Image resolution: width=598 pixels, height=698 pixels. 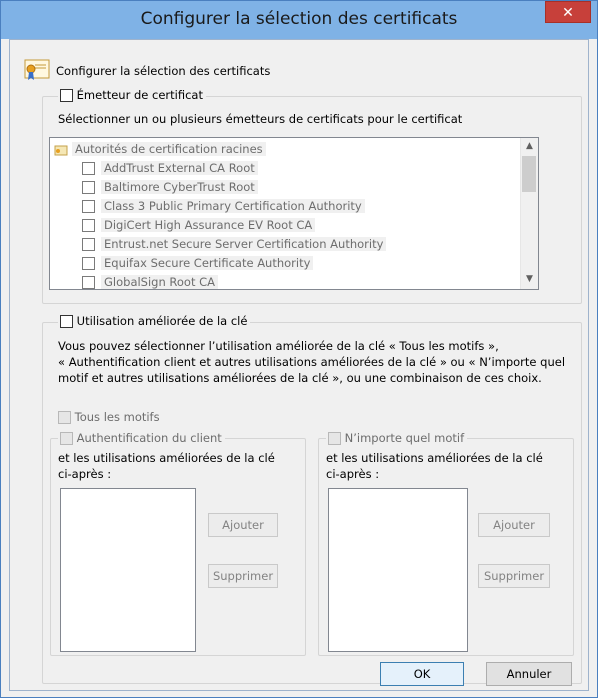 I want to click on tree-item: GlobalSign Root CA, so click(x=150, y=282).